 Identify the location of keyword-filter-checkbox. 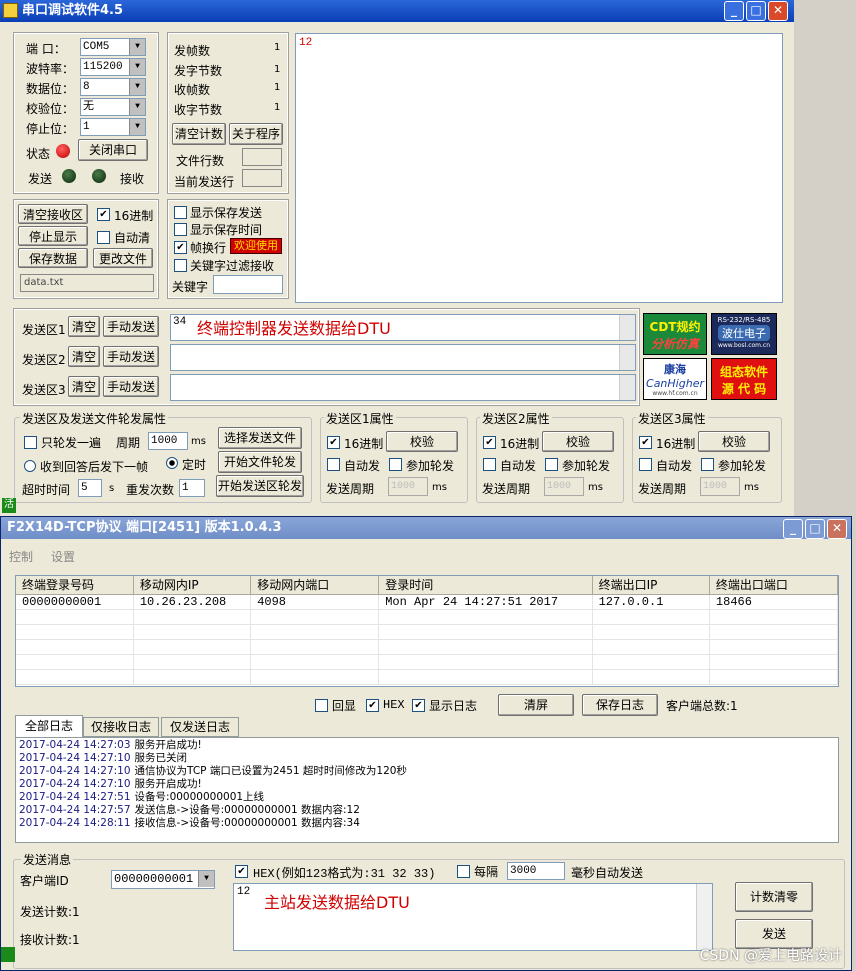
(180, 265).